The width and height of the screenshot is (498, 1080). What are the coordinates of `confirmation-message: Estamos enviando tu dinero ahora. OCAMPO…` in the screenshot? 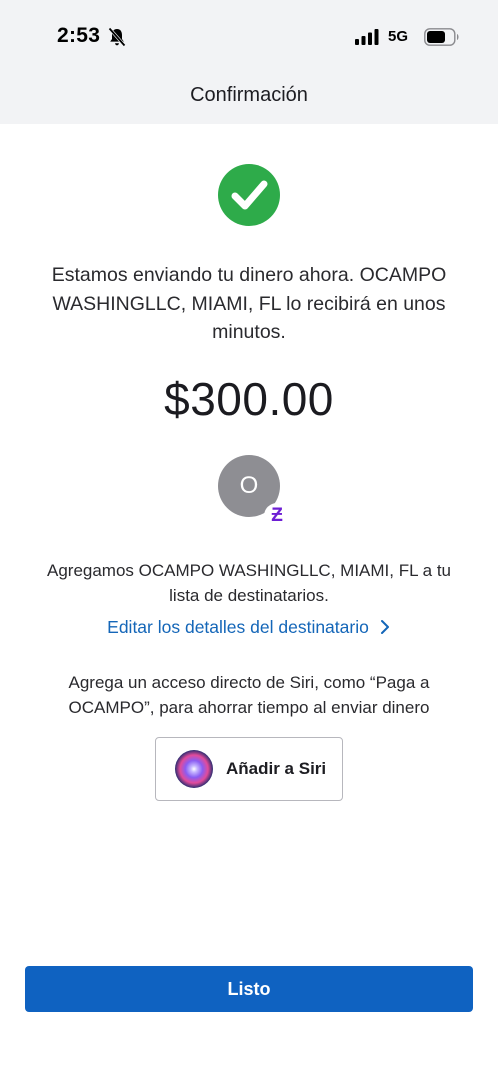 It's located at (249, 303).